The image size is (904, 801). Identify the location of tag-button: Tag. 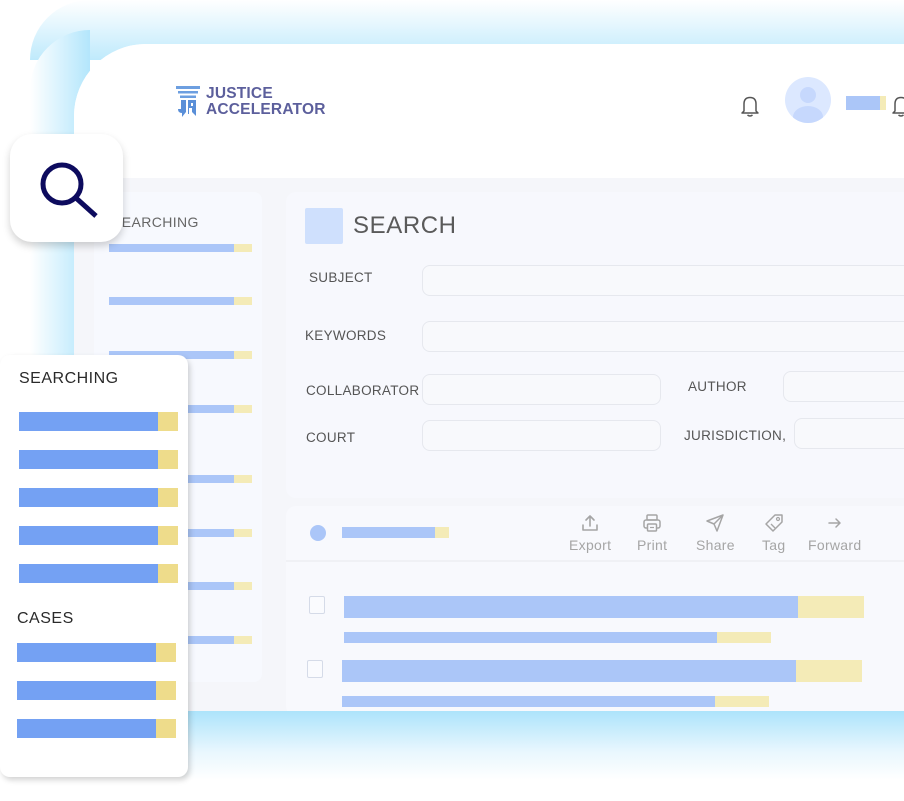
(773, 532).